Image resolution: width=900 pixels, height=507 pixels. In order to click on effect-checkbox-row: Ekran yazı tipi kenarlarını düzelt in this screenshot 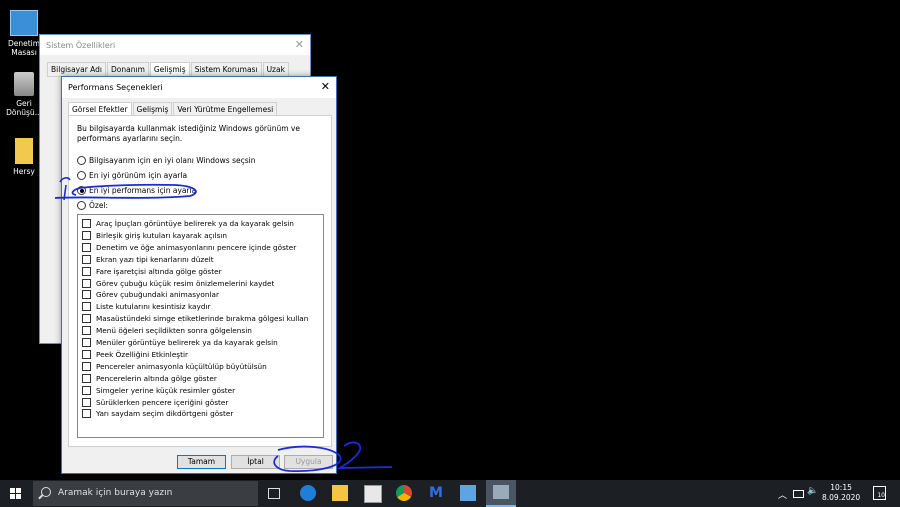, I will do `click(148, 259)`.